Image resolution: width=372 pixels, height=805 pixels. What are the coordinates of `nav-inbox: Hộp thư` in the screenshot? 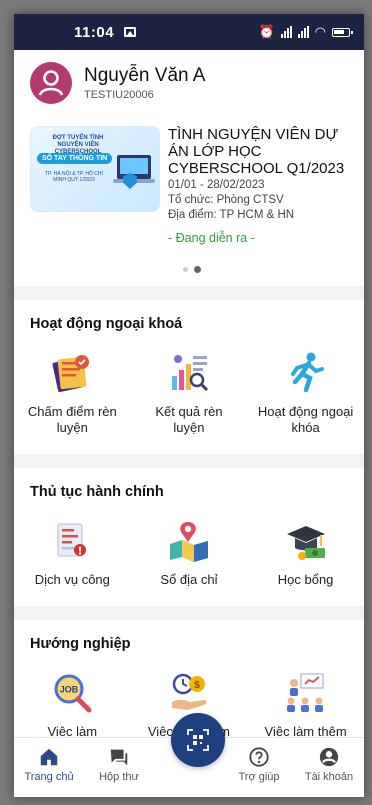 It's located at (119, 764).